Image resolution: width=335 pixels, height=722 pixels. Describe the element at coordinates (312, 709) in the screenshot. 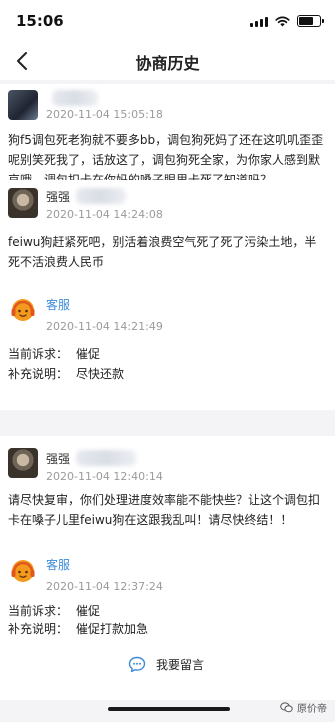

I see `watermark-text: 原价帝` at that location.